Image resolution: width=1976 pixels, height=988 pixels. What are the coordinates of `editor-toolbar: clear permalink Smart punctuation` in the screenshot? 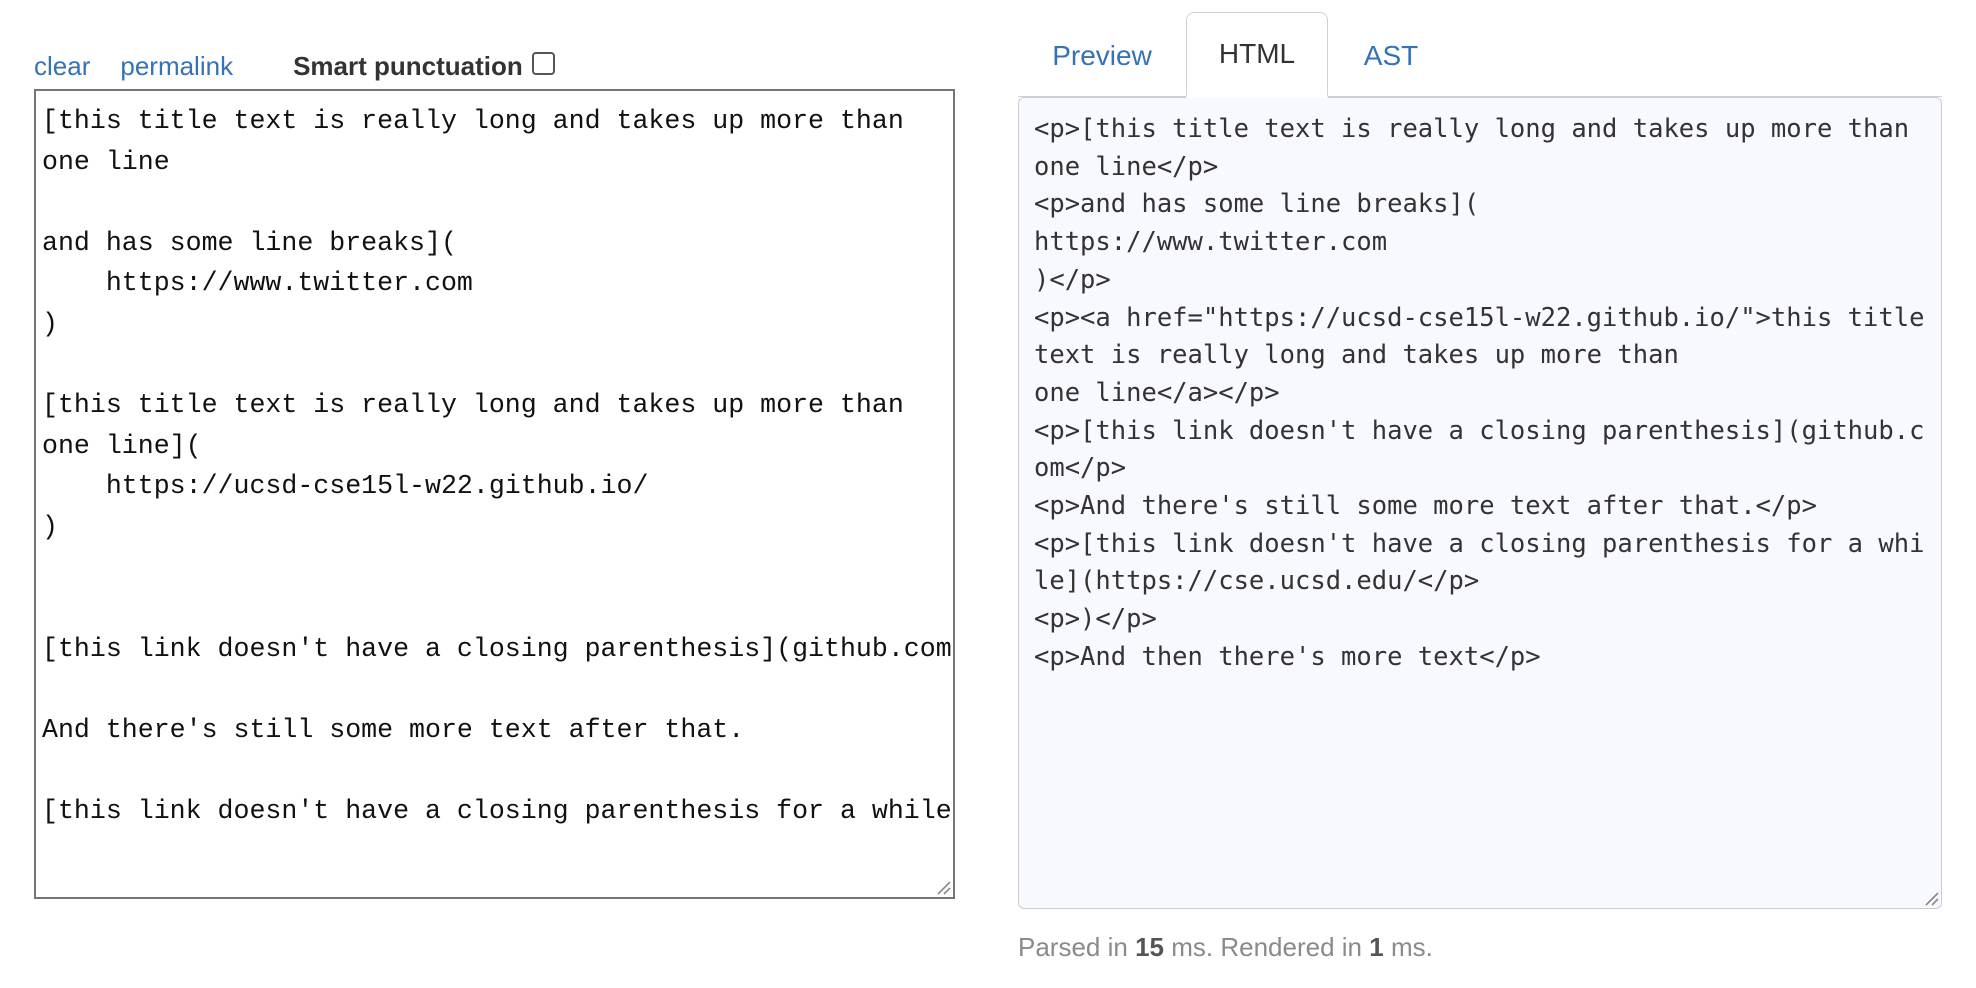 It's located at (294, 66).